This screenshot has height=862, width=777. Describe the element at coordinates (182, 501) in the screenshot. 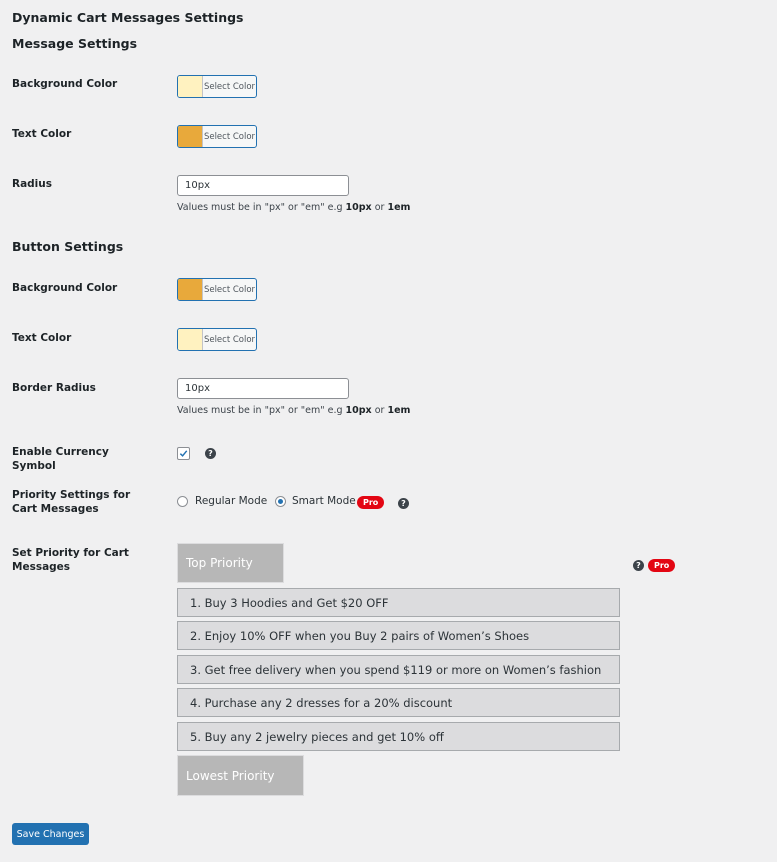

I see `regular-mode-radio` at that location.